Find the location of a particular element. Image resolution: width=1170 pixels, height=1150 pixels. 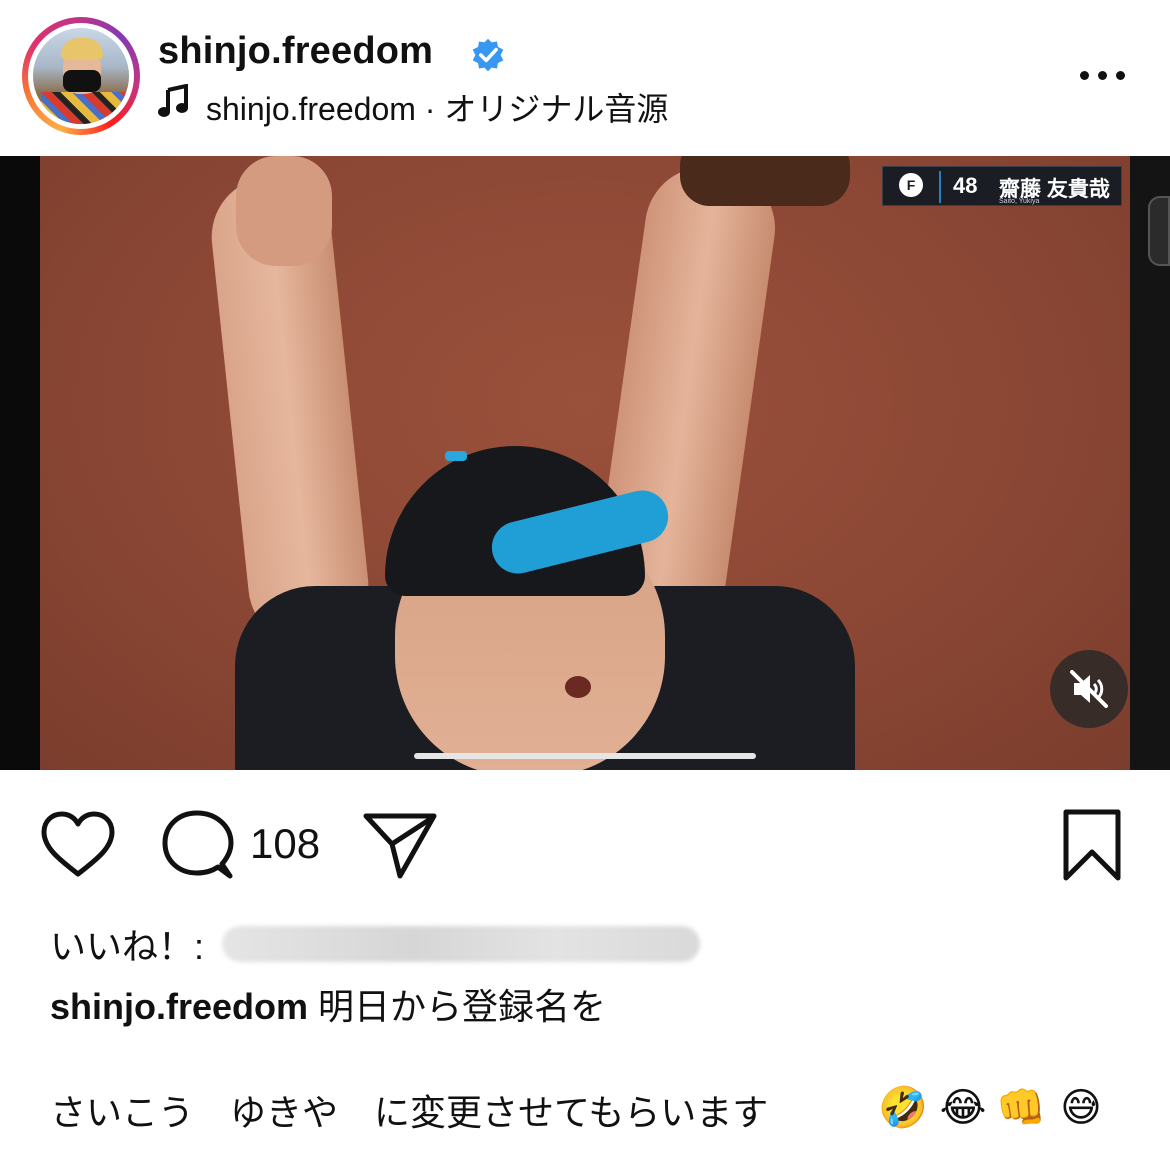

send-icon is located at coordinates (400, 845).